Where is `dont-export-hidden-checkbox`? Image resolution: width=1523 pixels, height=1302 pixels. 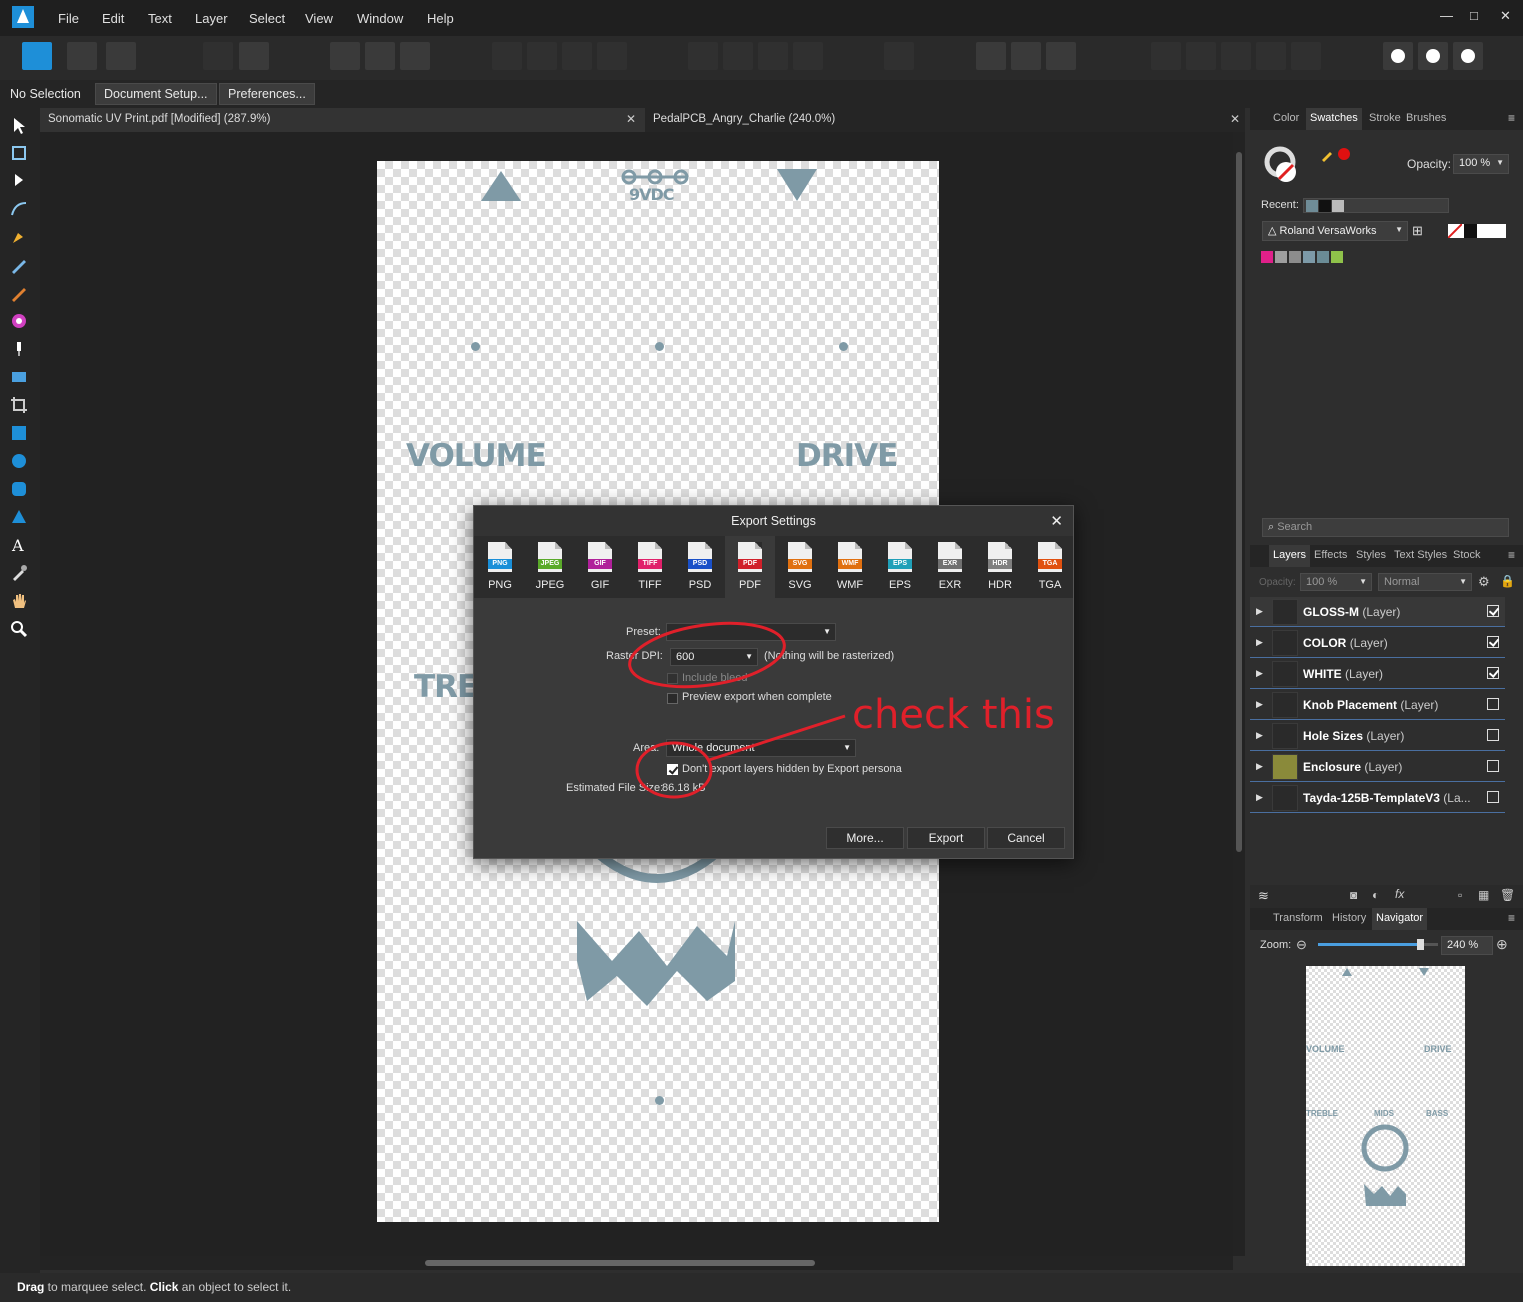 dont-export-hidden-checkbox is located at coordinates (672, 769).